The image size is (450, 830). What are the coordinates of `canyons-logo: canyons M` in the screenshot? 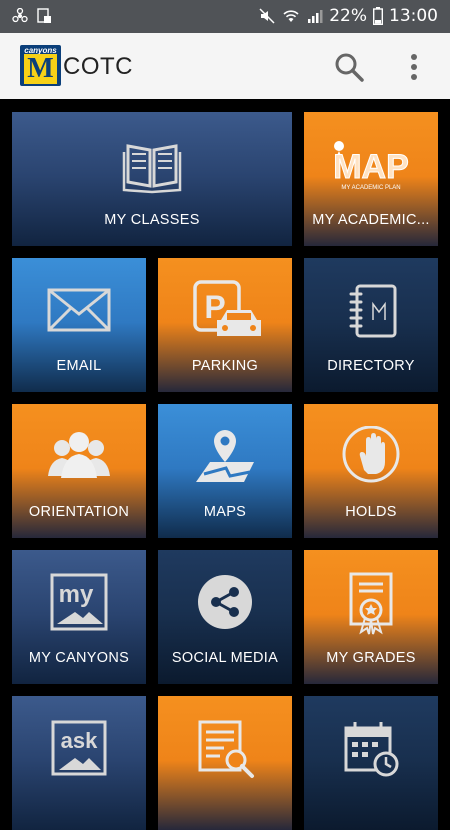 It's located at (40, 65).